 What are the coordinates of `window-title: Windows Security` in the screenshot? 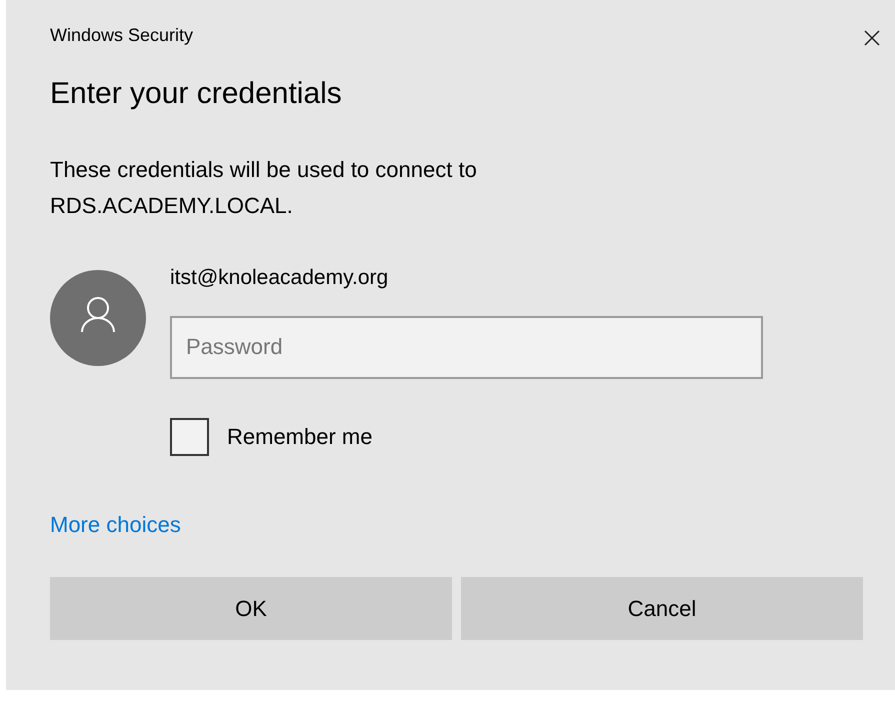 It's located at (122, 35).